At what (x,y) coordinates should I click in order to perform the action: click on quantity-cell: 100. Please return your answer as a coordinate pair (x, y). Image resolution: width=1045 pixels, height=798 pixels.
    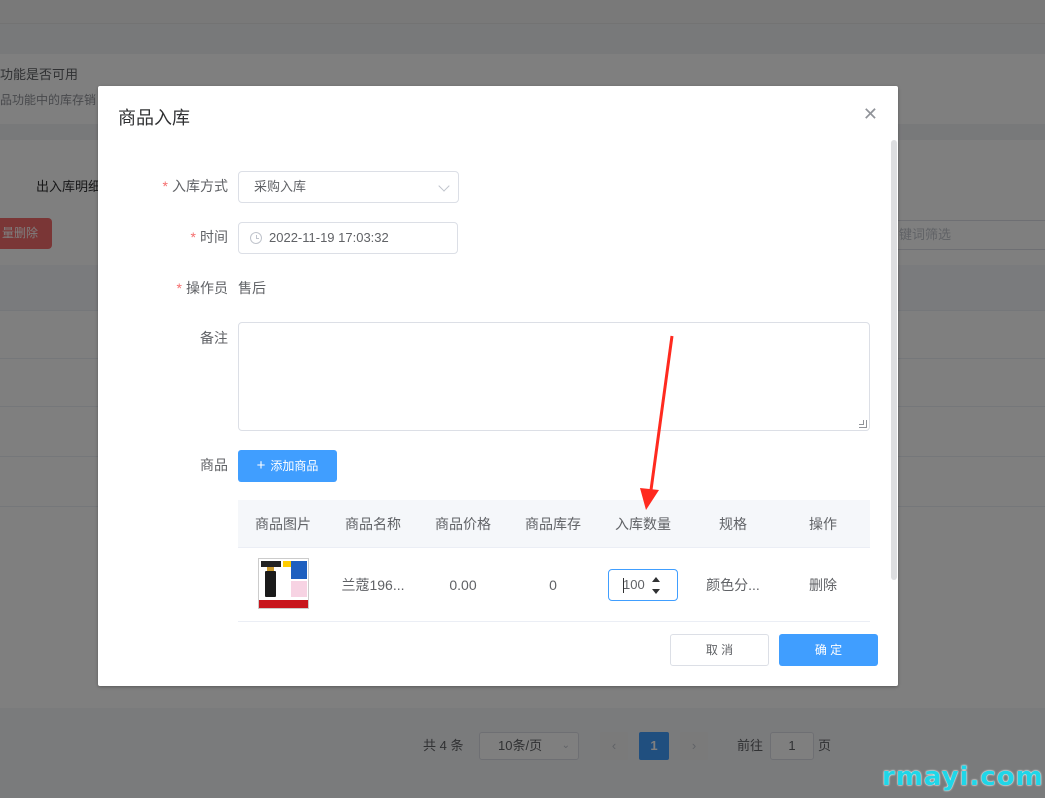
    Looking at the image, I should click on (643, 585).